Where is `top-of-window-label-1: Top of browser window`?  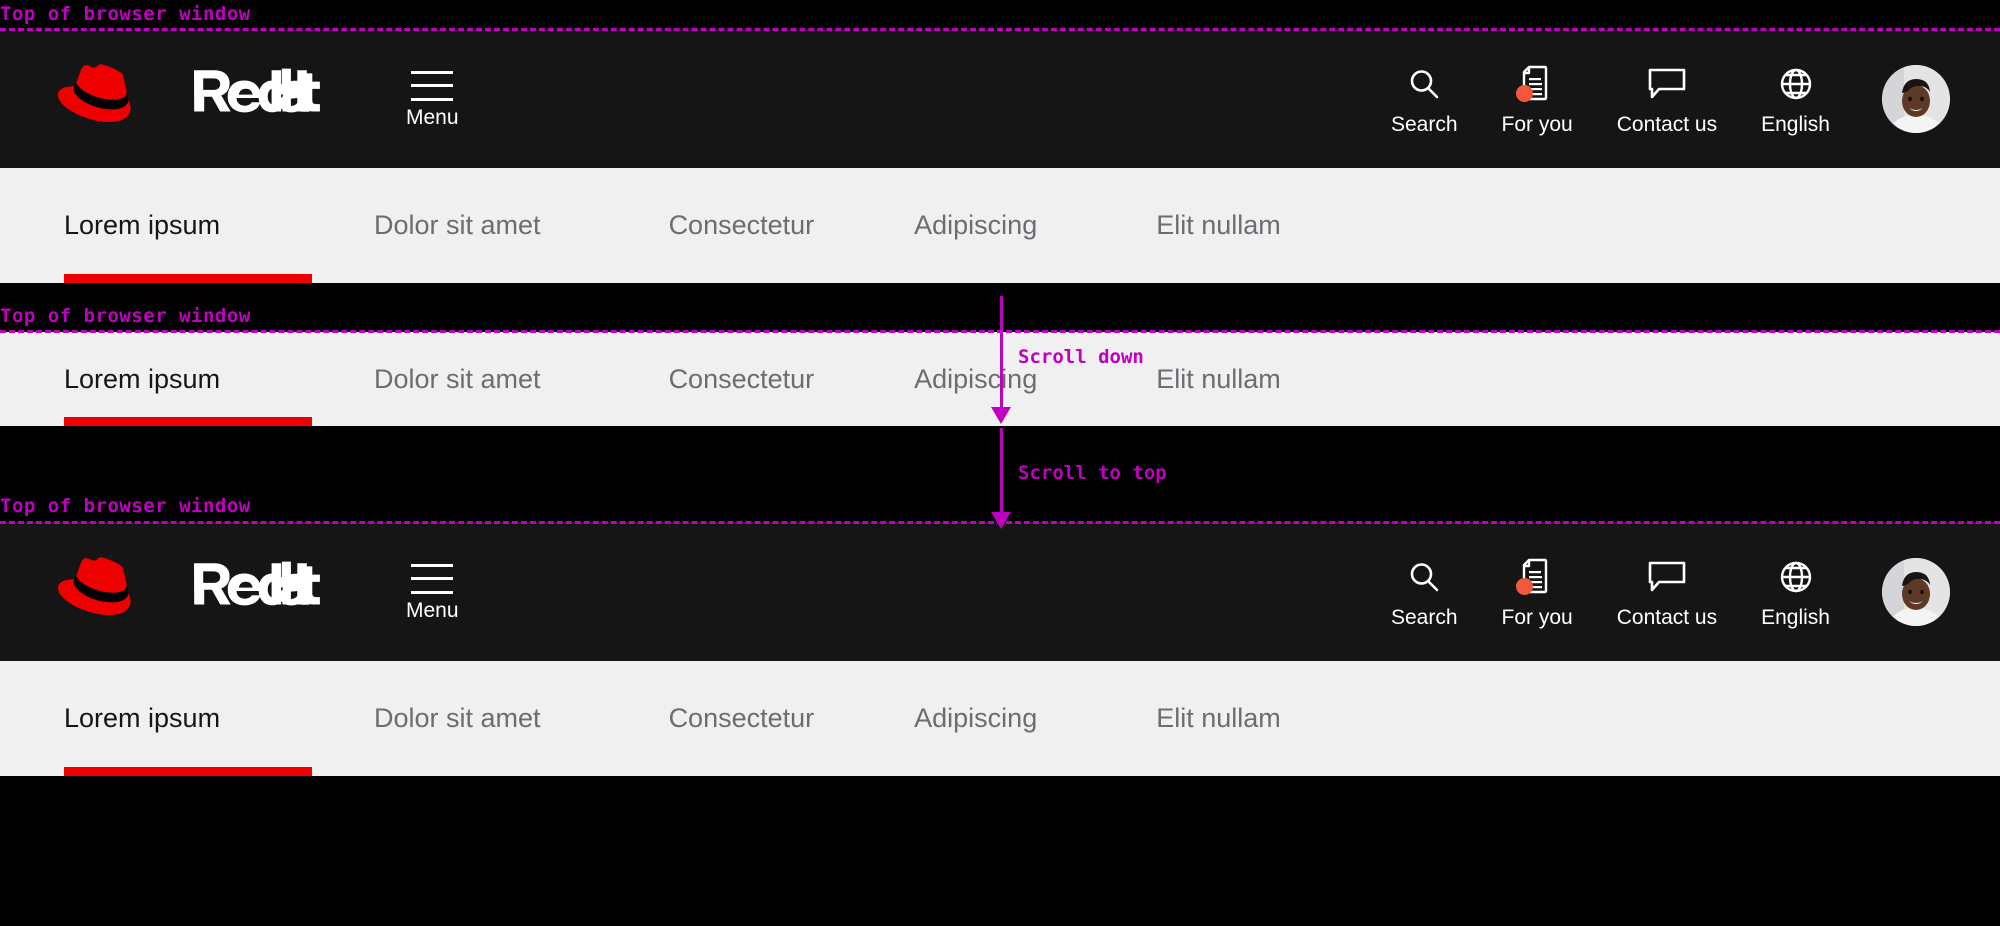 top-of-window-label-1: Top of browser window is located at coordinates (125, 14).